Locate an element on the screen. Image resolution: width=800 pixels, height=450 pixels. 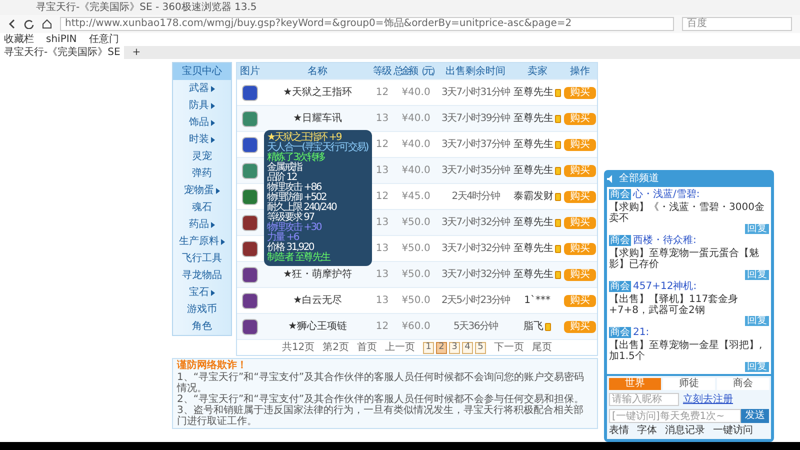
message-sender: 21: is located at coordinates (641, 332).